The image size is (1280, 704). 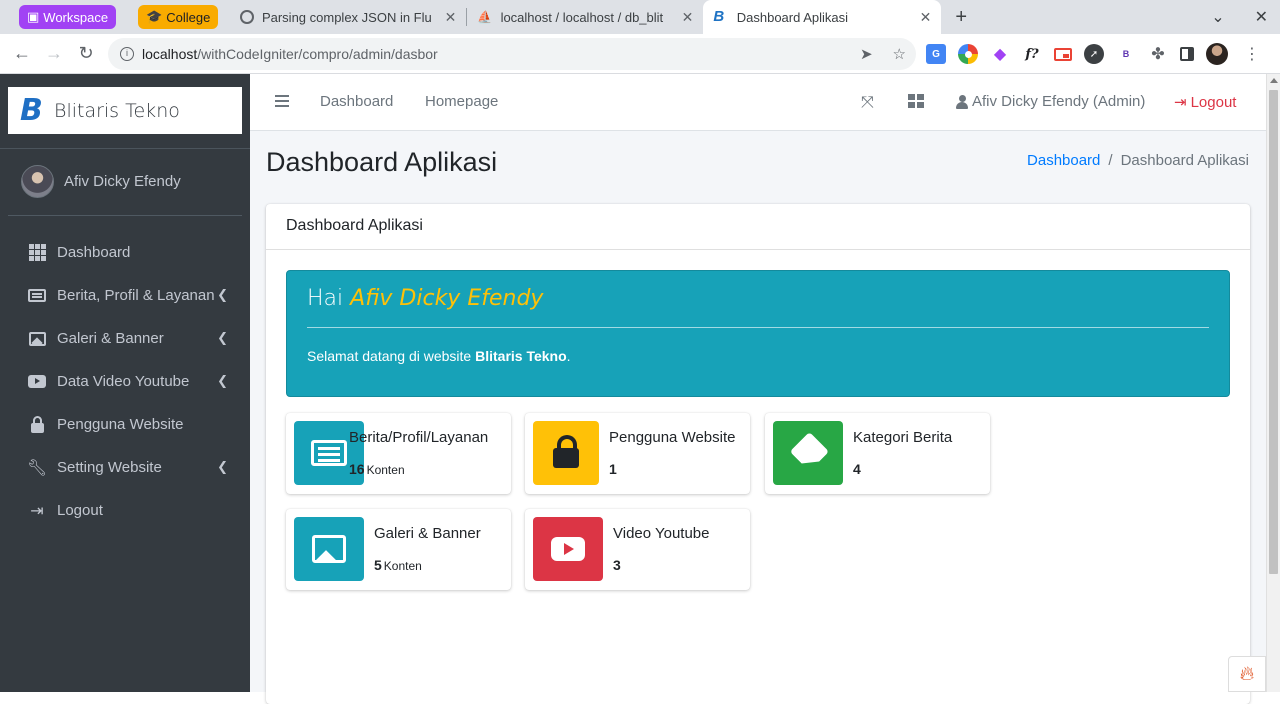 I want to click on puzzle-icon: ✤, so click(x=1158, y=54).